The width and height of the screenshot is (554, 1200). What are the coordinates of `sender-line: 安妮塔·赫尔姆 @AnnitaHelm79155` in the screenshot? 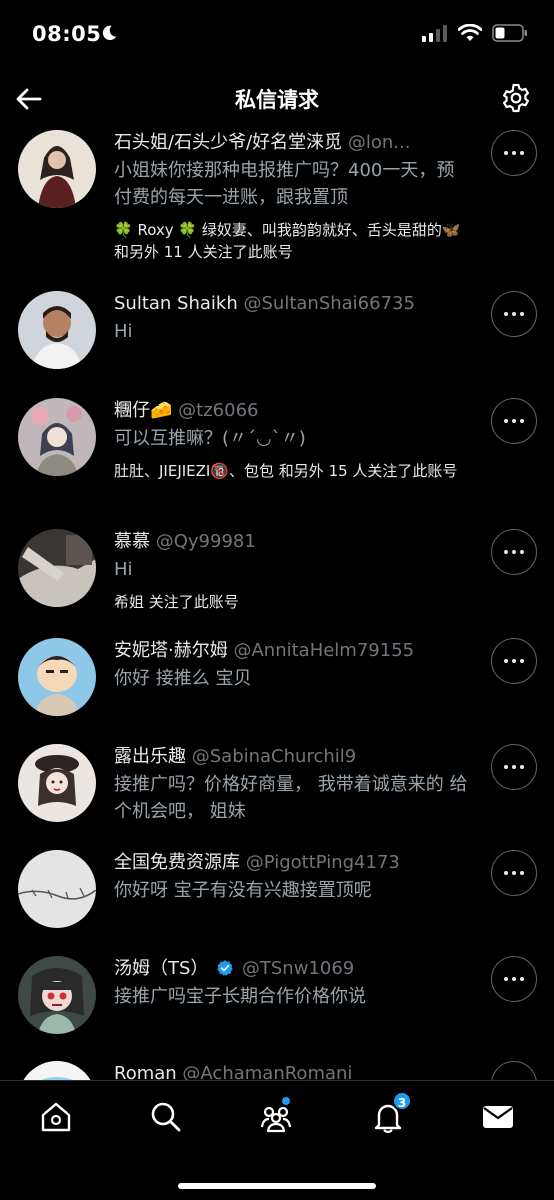 It's located at (293, 651).